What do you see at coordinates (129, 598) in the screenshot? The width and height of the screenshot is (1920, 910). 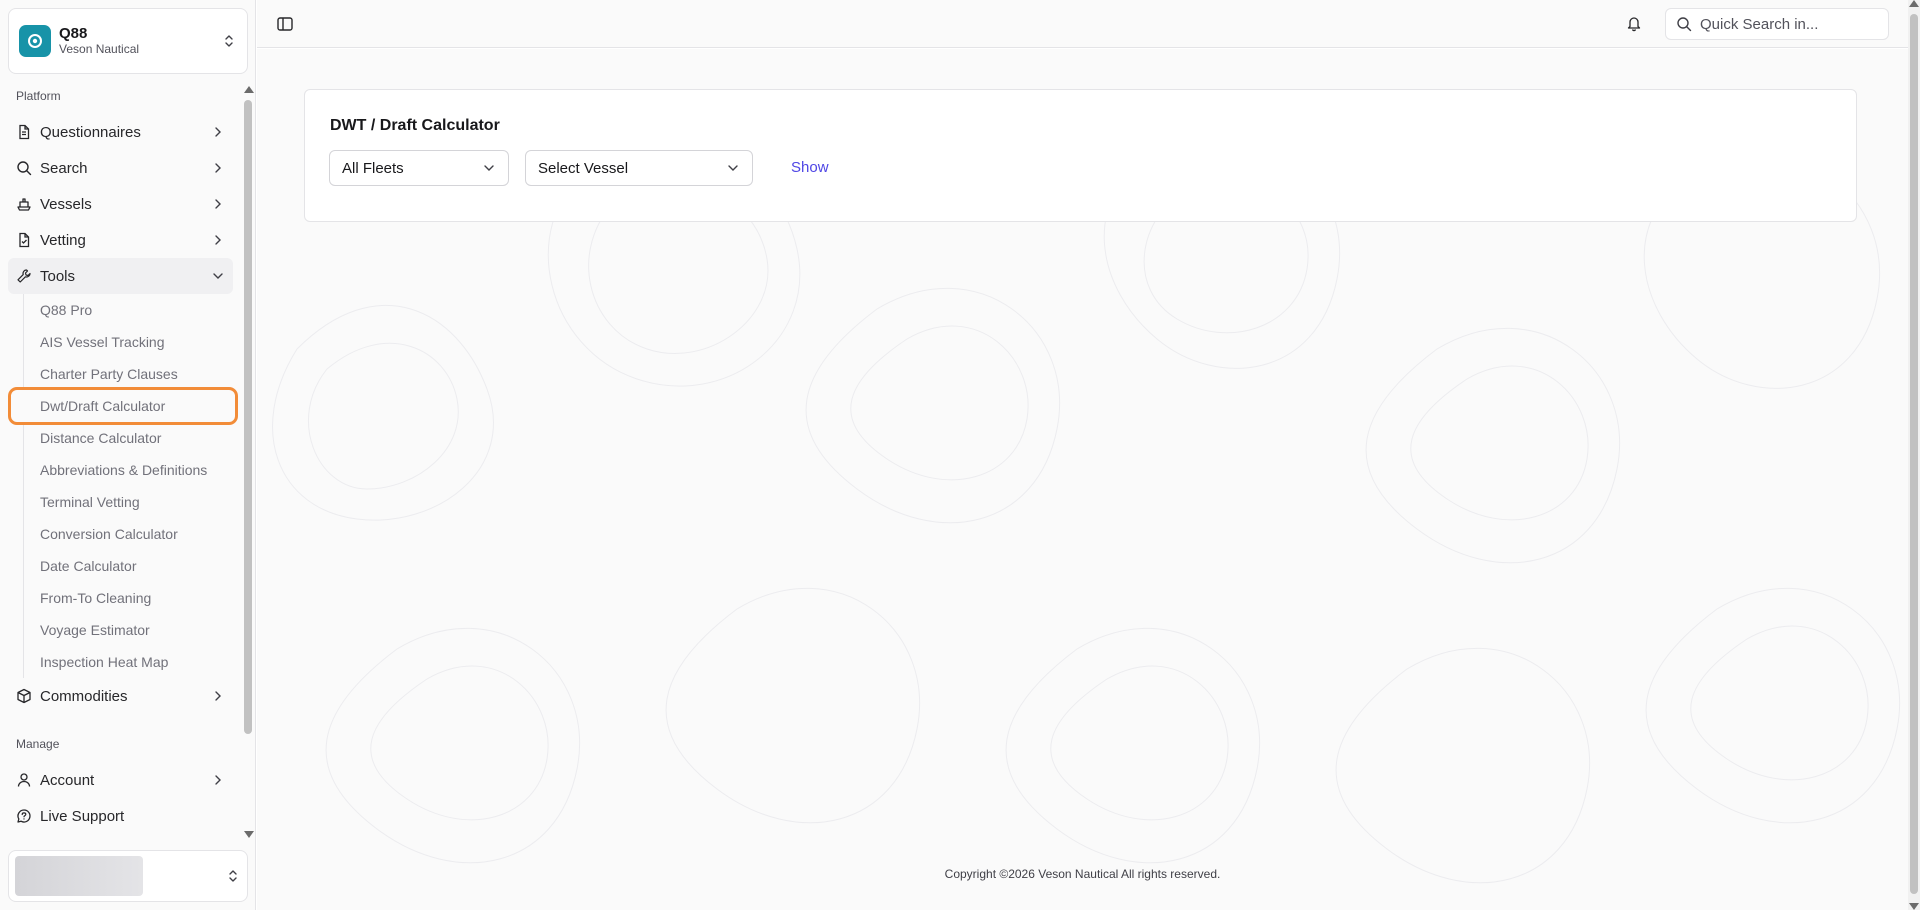 I see `submenu-item-from-to-cleaning: From-To Cleaning` at bounding box center [129, 598].